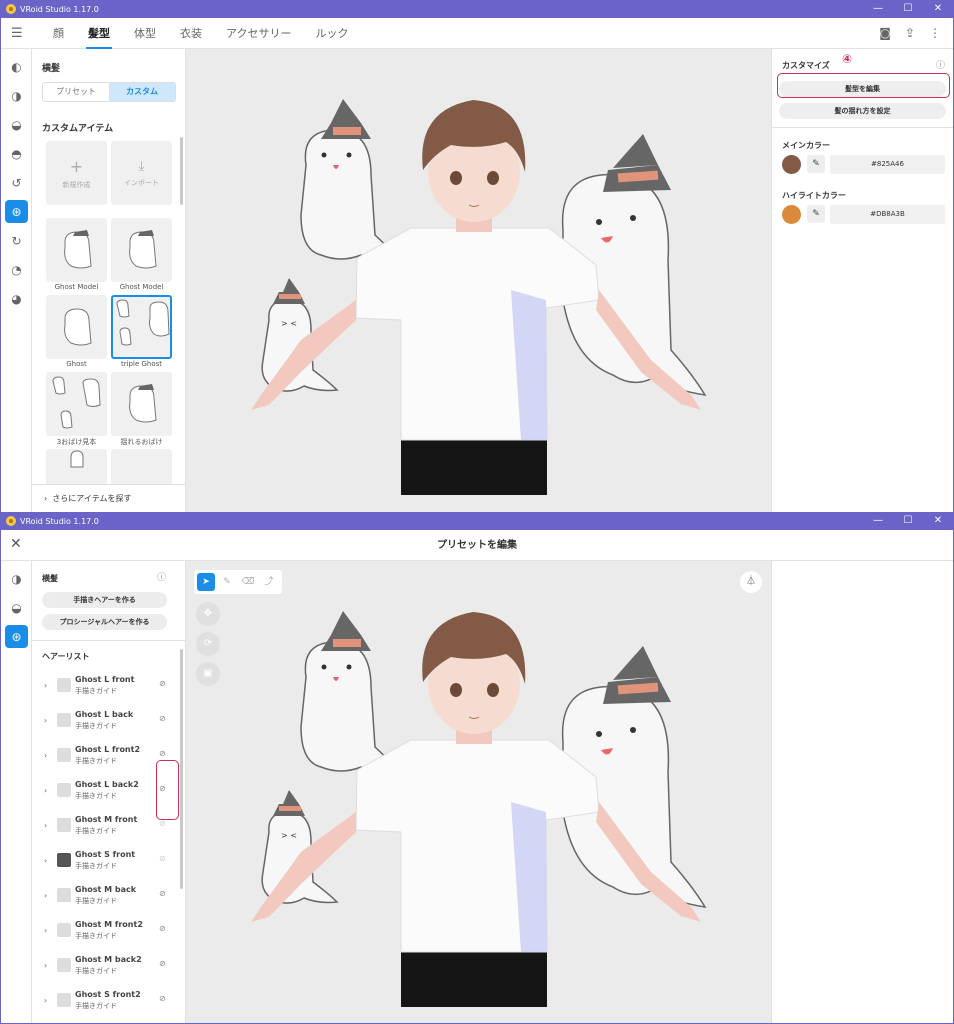  I want to click on hair-category-bar: ◐ ◑ ◒ ◓ ↺ ⊛ ↻ ◔ ◕, so click(16, 280).